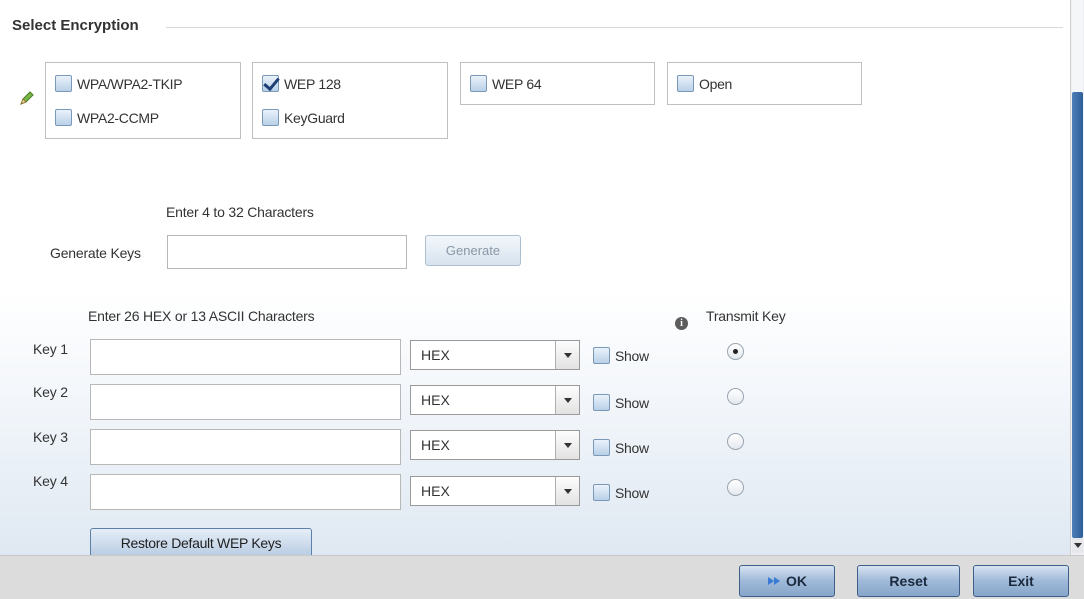 Image resolution: width=1084 pixels, height=599 pixels. I want to click on checkbox-label: WEP 64, so click(517, 83).